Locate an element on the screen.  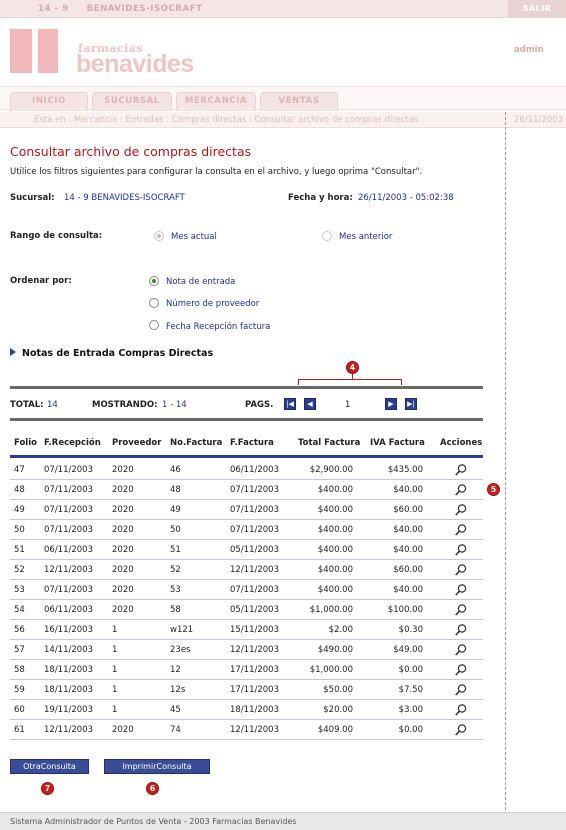
pagination-bottom-rule is located at coordinates (246, 419).